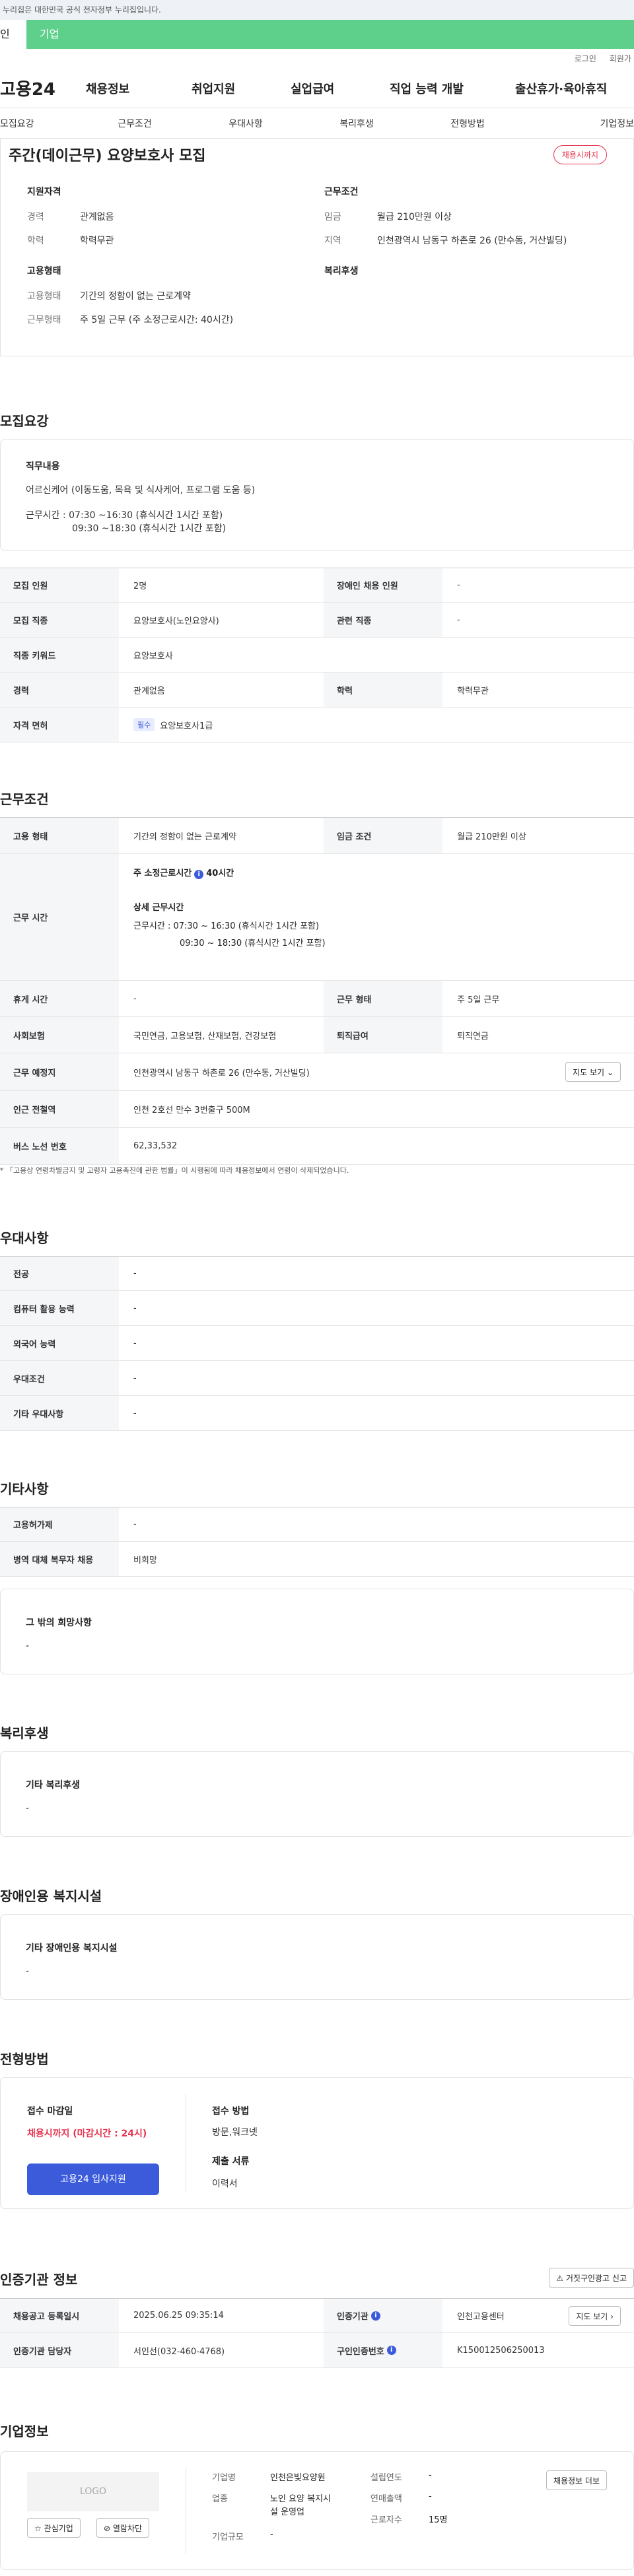 Image resolution: width=634 pixels, height=2576 pixels. What do you see at coordinates (298, 2478) in the screenshot?
I see `name-value: 인천은빛요양원` at bounding box center [298, 2478].